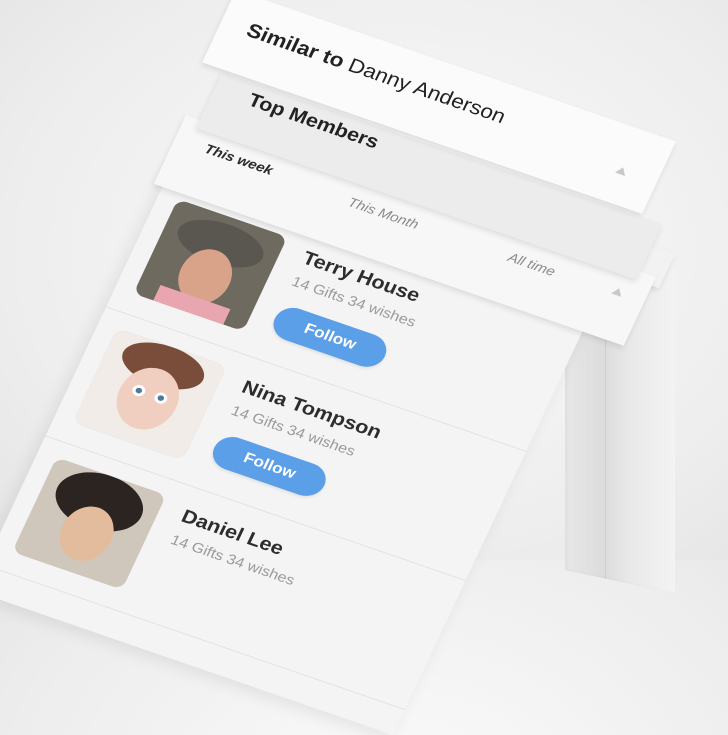 This screenshot has height=735, width=728. What do you see at coordinates (427, 91) in the screenshot?
I see `similar-person-name: Danny Anderson` at bounding box center [427, 91].